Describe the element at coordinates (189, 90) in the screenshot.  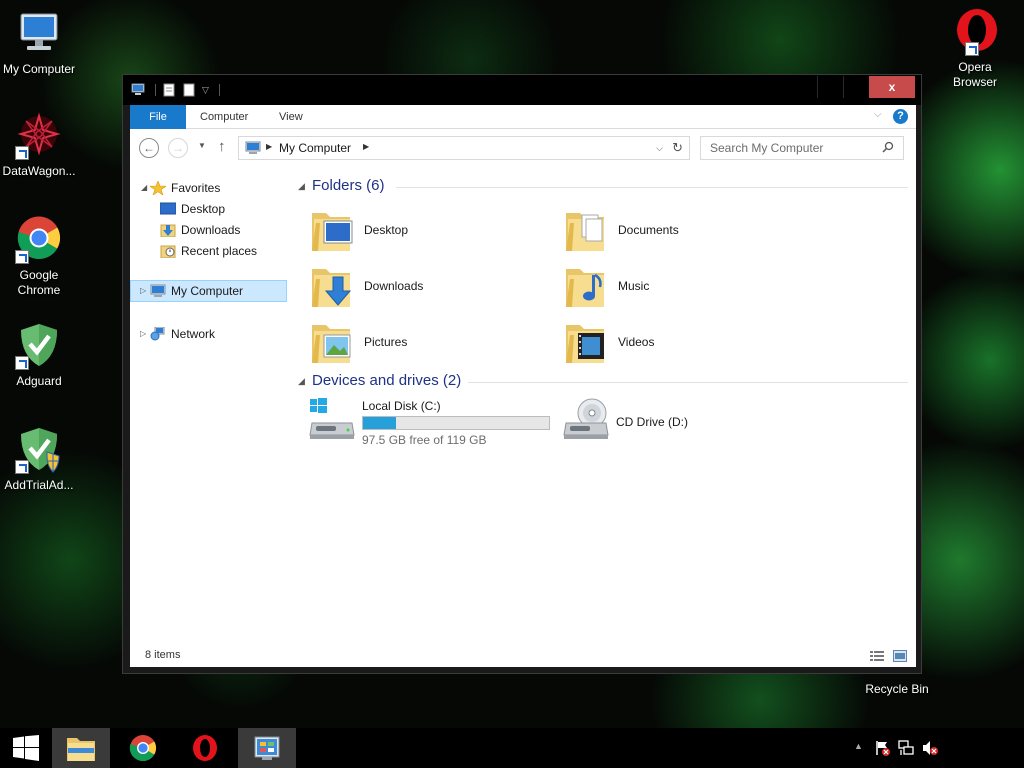
I see `new-folder-icon` at that location.